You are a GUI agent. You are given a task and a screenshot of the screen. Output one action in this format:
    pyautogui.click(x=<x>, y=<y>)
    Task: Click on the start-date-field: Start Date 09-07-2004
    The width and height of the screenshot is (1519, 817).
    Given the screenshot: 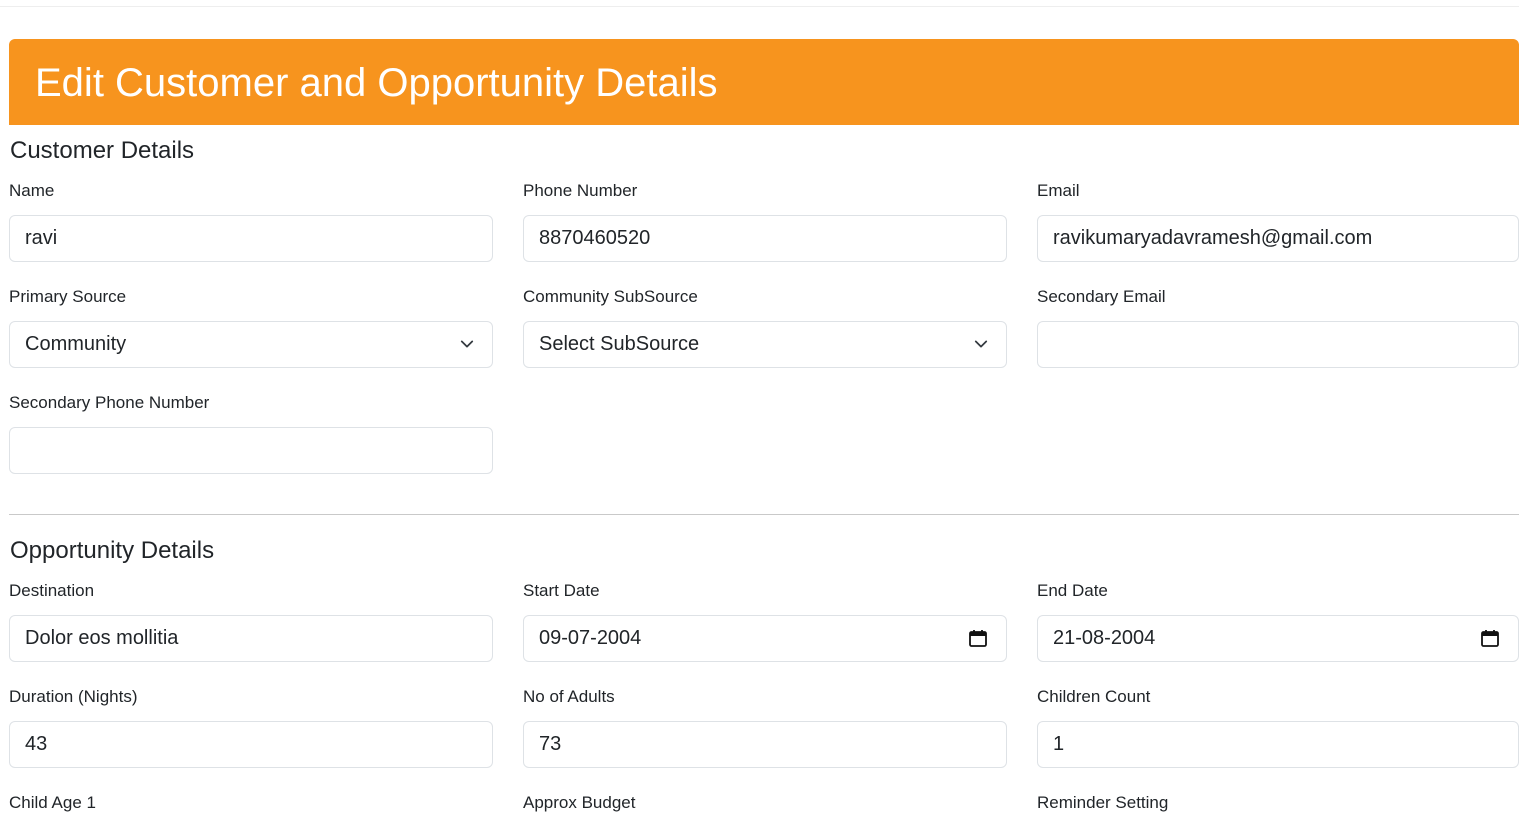 What is the action you would take?
    pyautogui.click(x=765, y=621)
    